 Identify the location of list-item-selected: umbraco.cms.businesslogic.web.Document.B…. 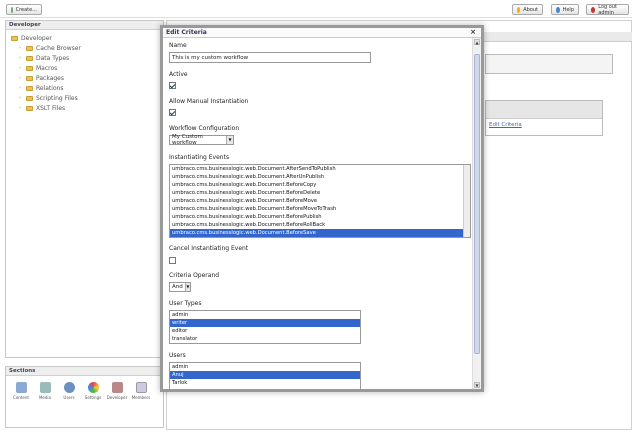
(320, 233).